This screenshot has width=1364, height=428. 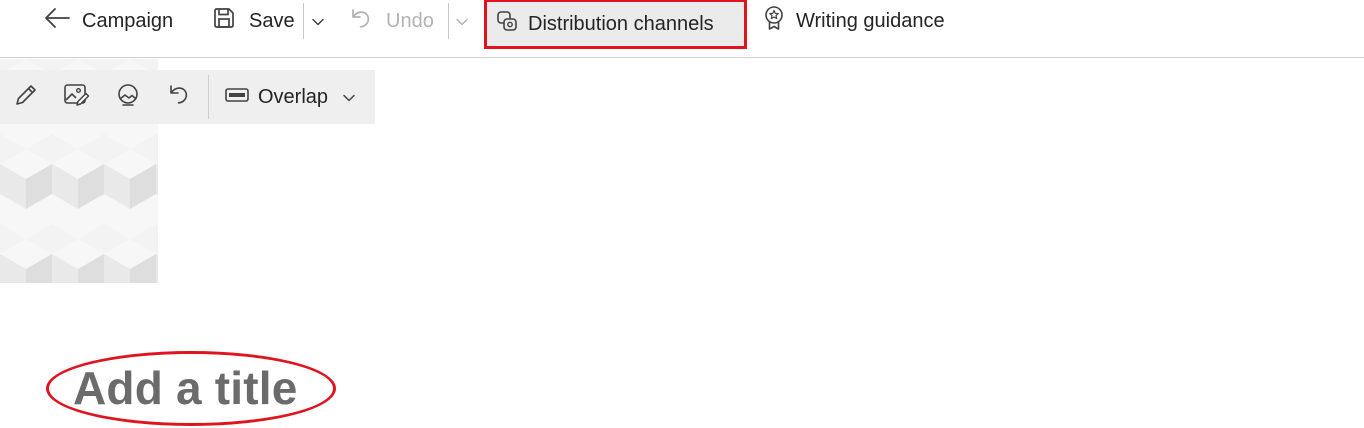 What do you see at coordinates (870, 20) in the screenshot?
I see `guidance-label: Writing guidance` at bounding box center [870, 20].